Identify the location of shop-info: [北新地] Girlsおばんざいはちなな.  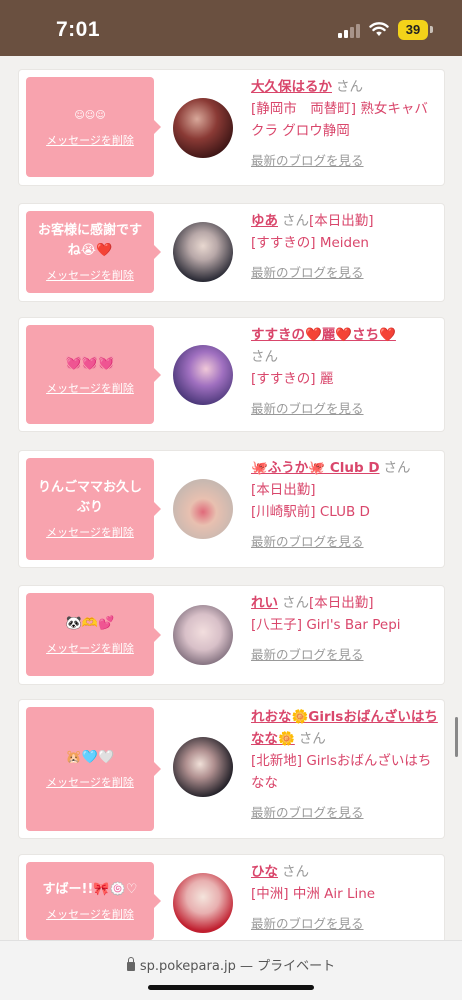
(341, 772).